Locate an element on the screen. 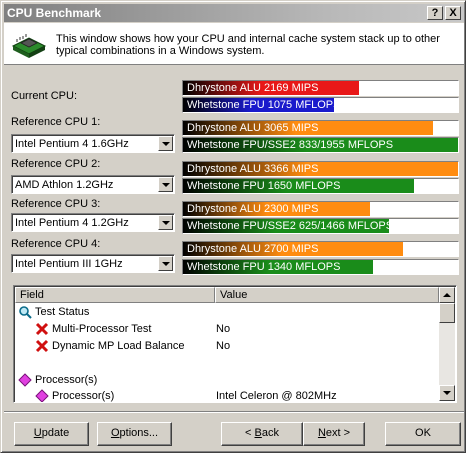 The image size is (466, 453). current-fpu-bar: Whetstone FPU 1075 MFLOPS is located at coordinates (320, 105).